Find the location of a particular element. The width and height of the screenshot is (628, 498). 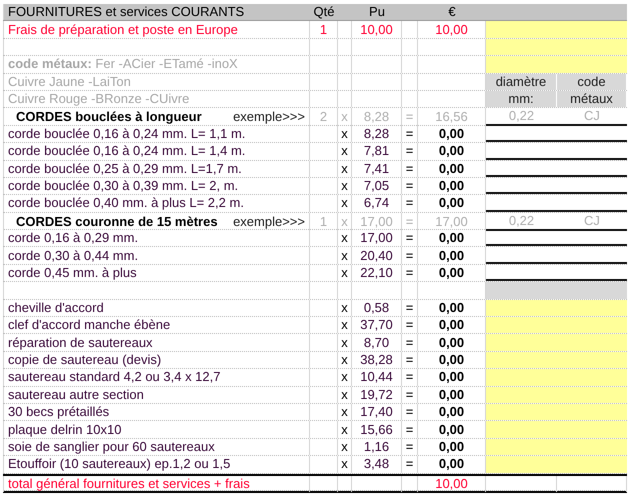

table-cell: Frais de préparation et poste en Europe is located at coordinates (156, 29).